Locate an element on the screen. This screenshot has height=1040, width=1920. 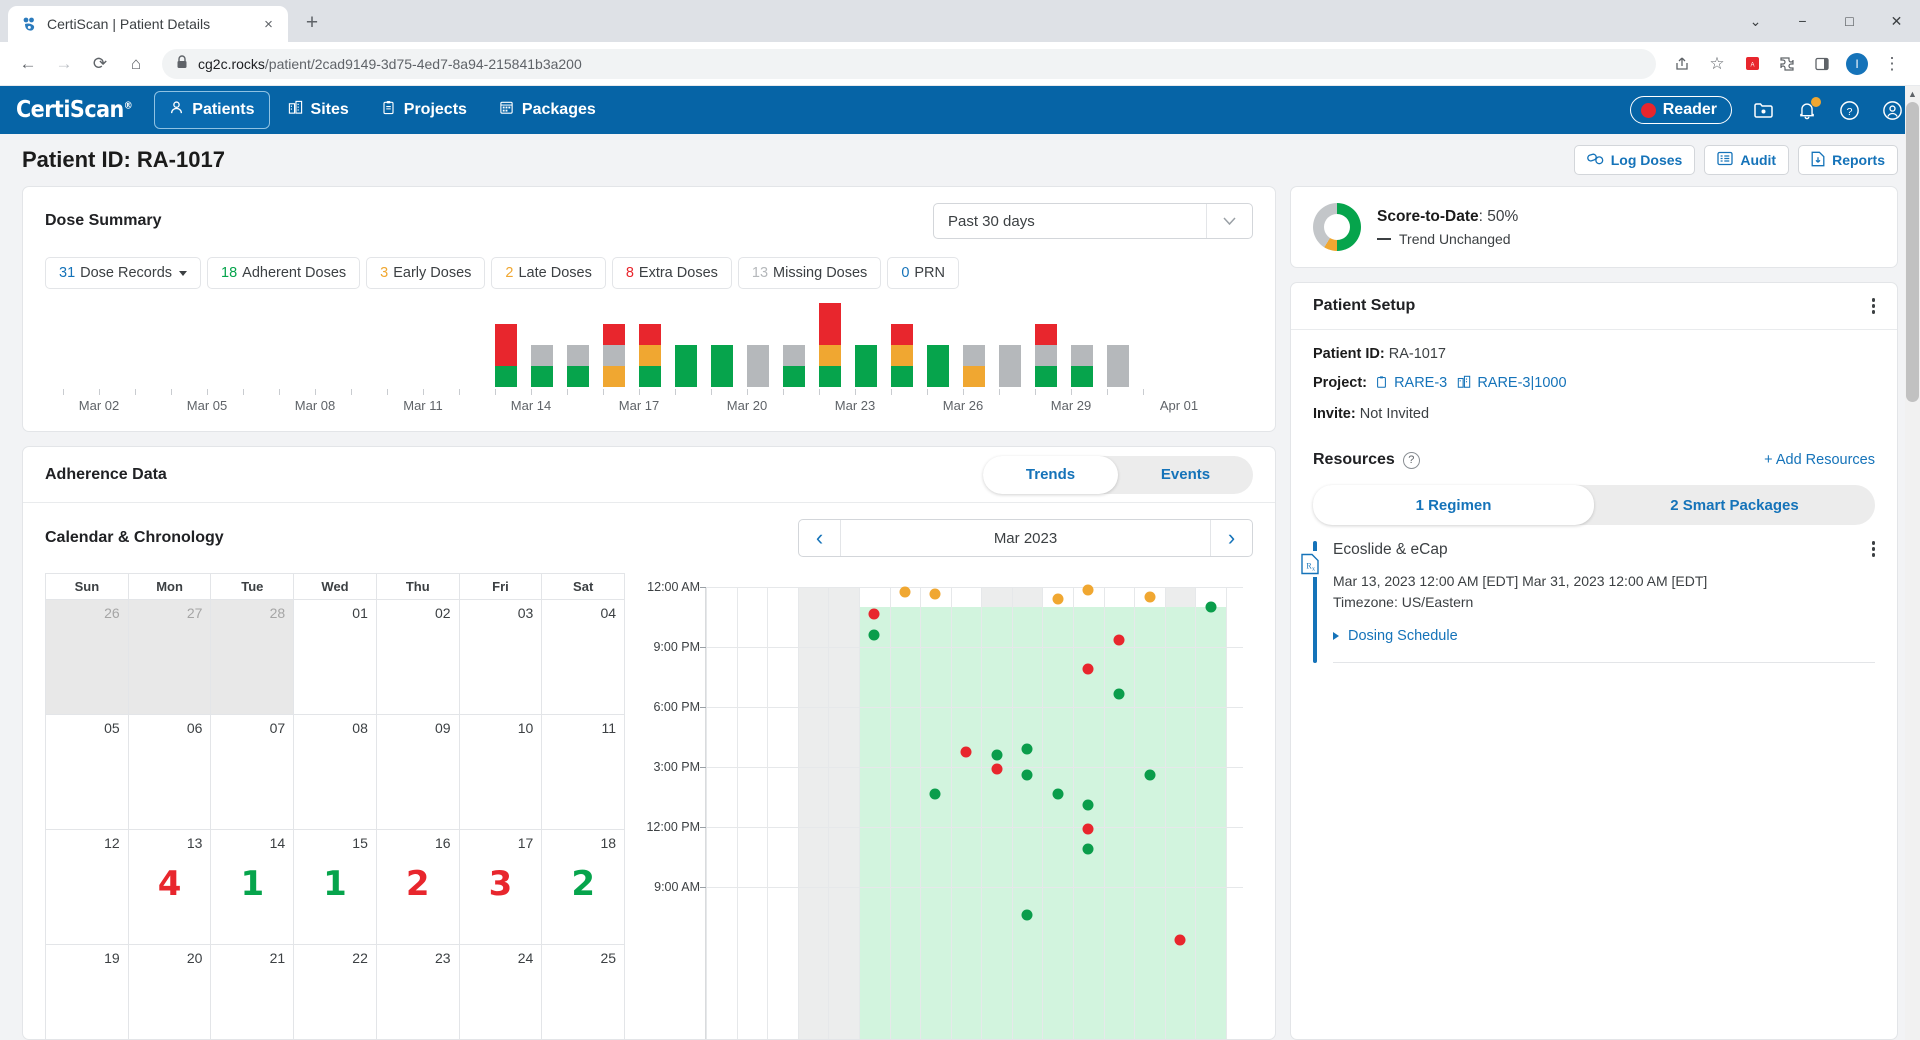
add-resources-link: + Add Resources is located at coordinates (1819, 460).